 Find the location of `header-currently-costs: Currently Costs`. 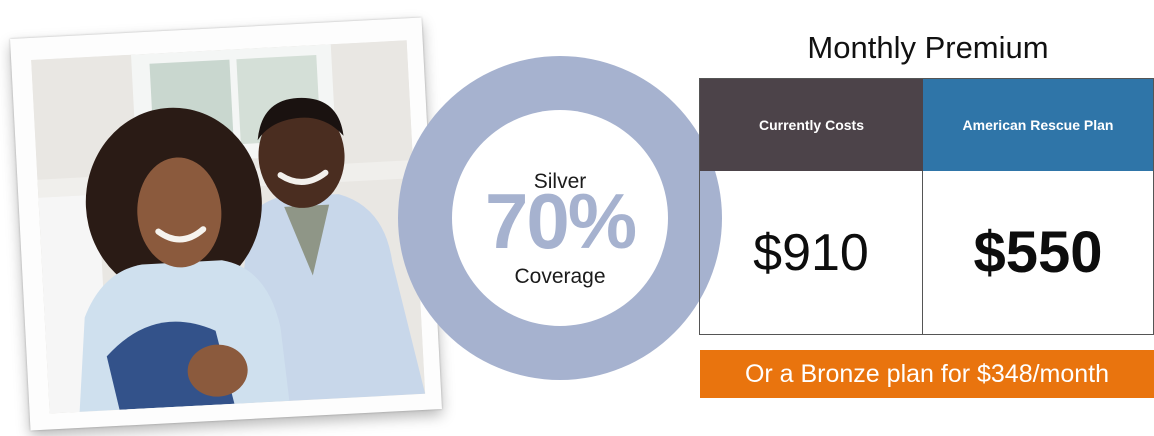

header-currently-costs: Currently Costs is located at coordinates (811, 125).